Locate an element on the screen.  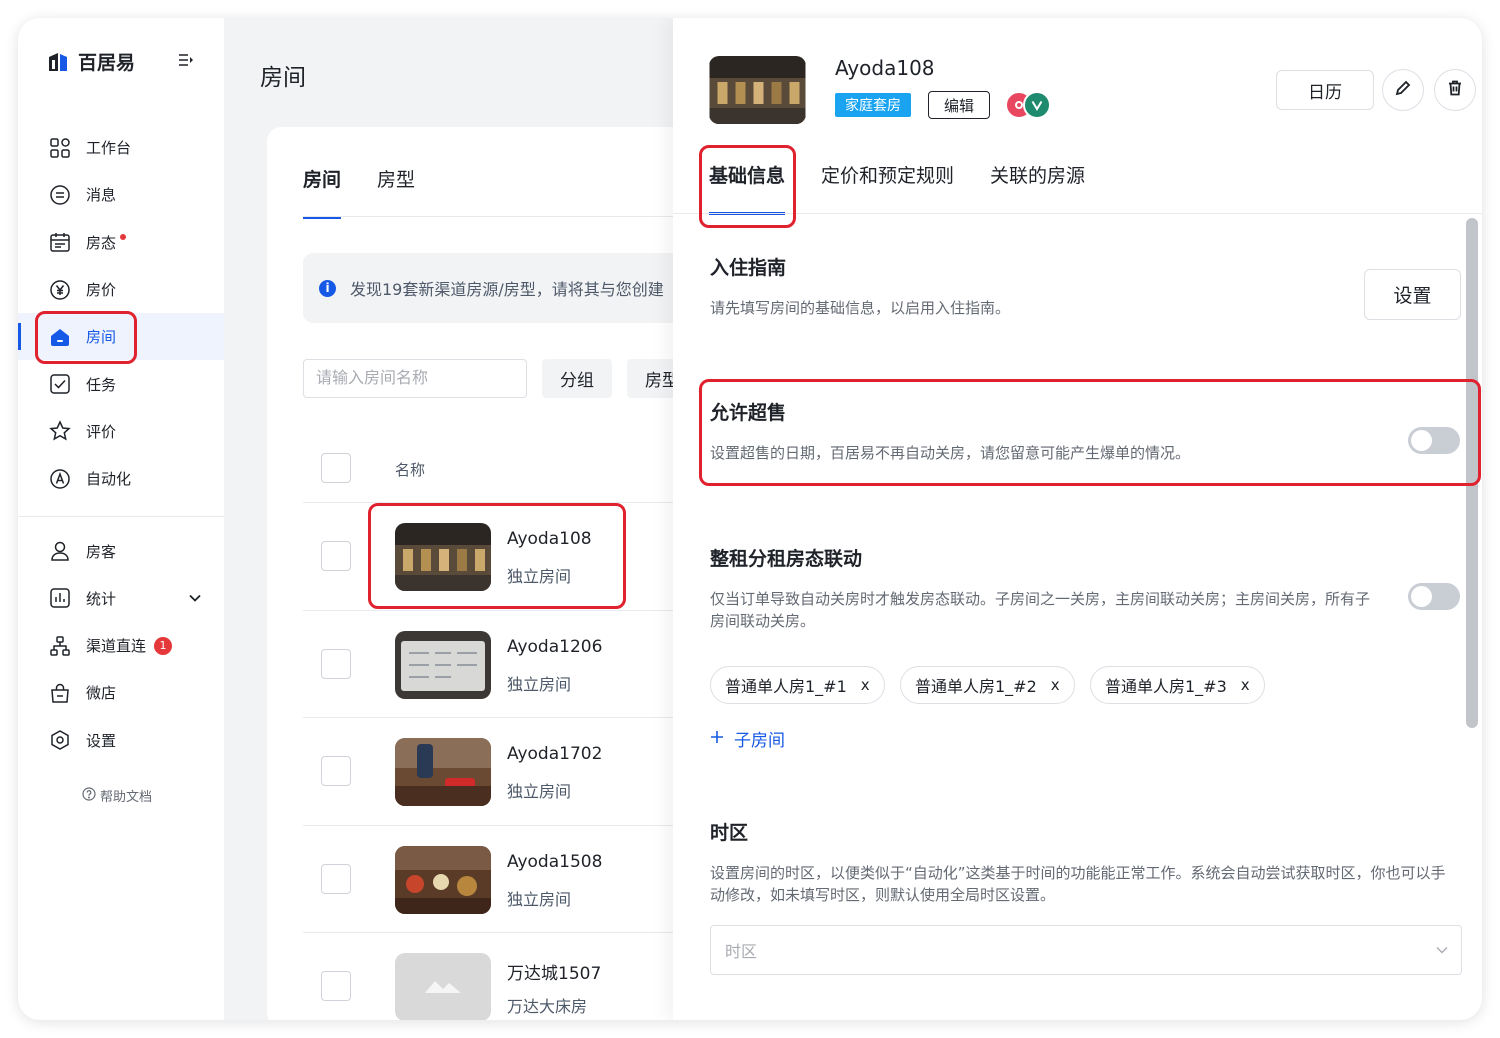
select-all-checkbox is located at coordinates (336, 468).